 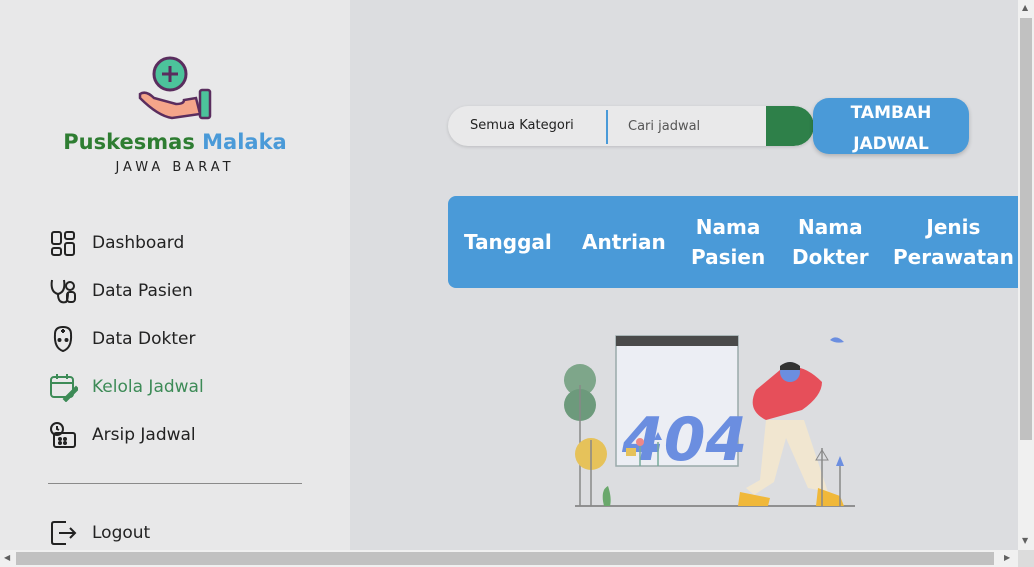 I want to click on doctor-icon, so click(x=63, y=339).